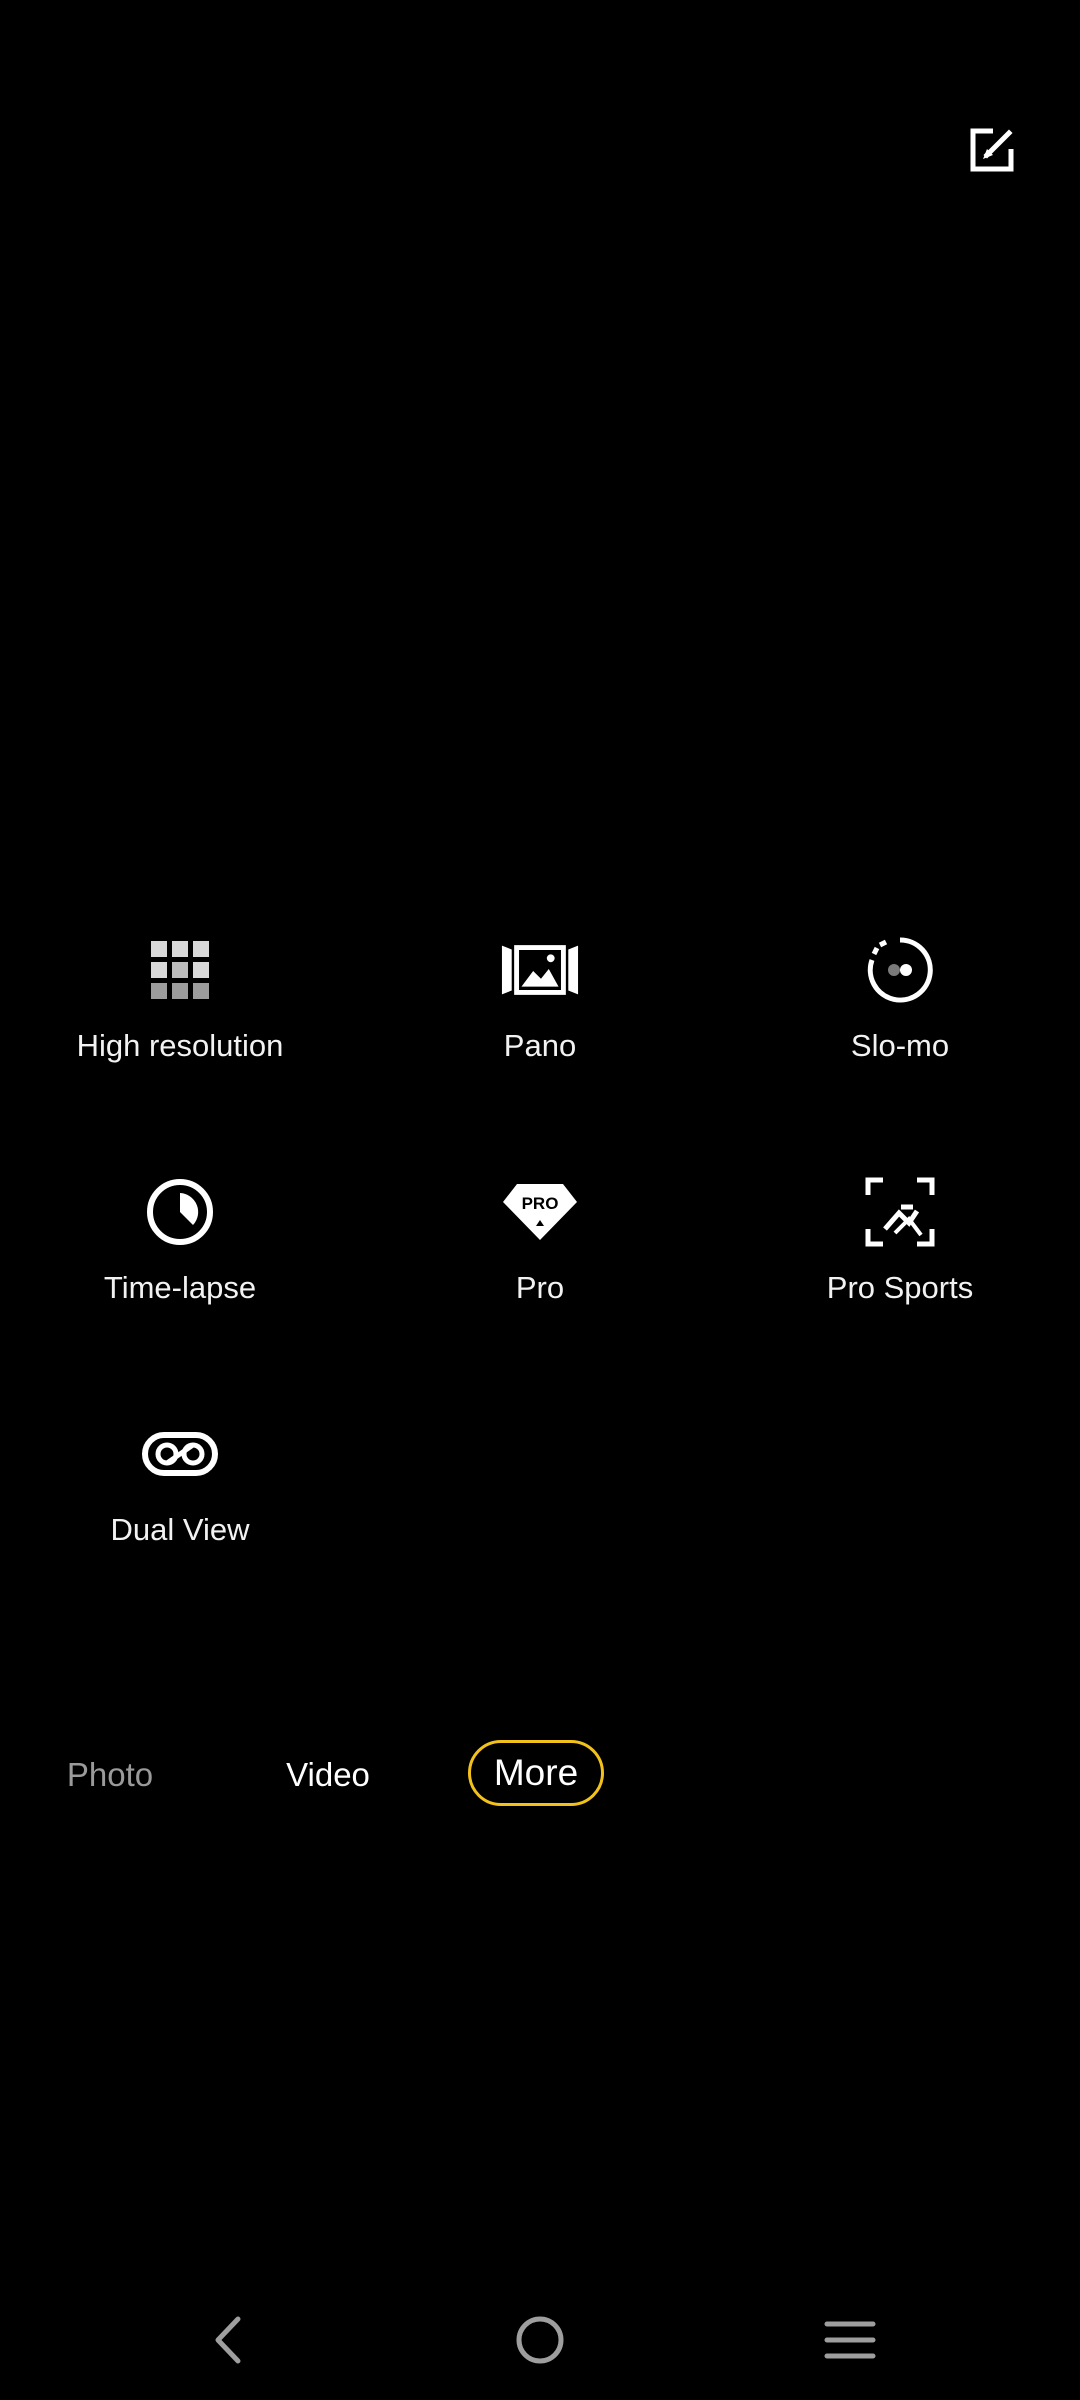 The height and width of the screenshot is (2400, 1080). I want to click on mode-label-time-lapse: Time-lapse, so click(180, 1287).